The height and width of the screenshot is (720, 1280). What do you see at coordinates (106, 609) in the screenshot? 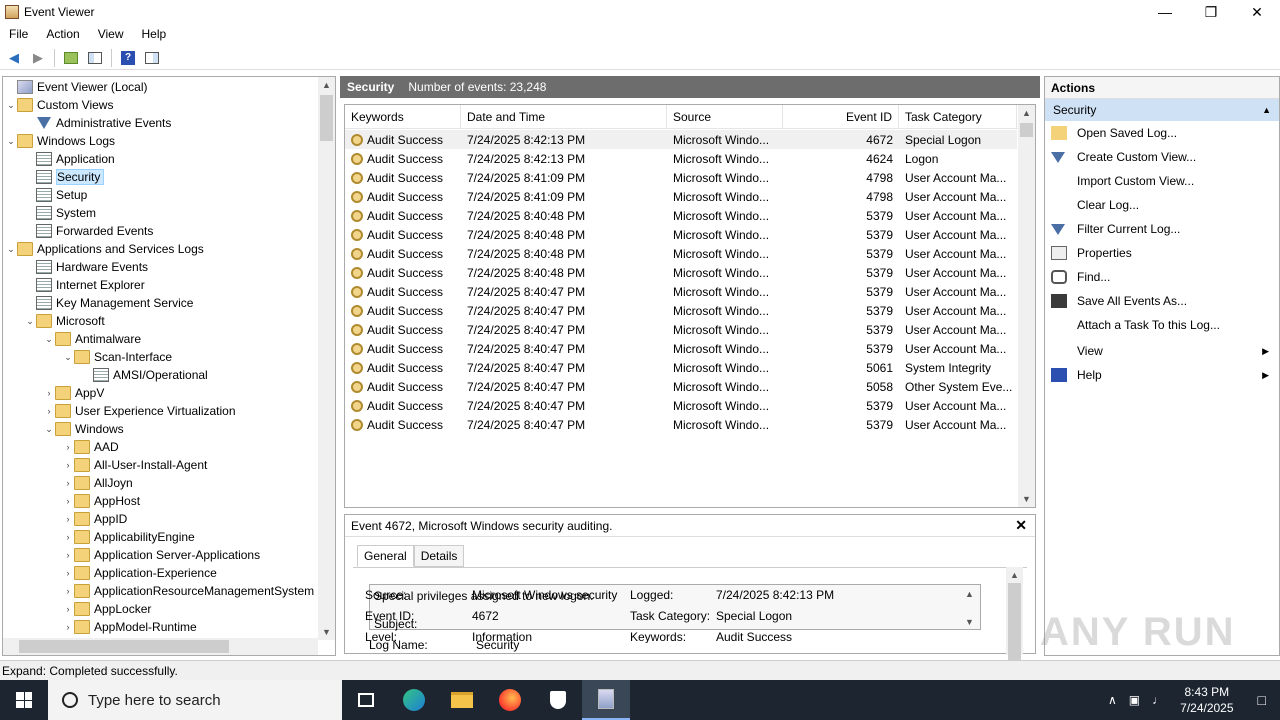
I see `tree-item: › AppLocker` at bounding box center [106, 609].